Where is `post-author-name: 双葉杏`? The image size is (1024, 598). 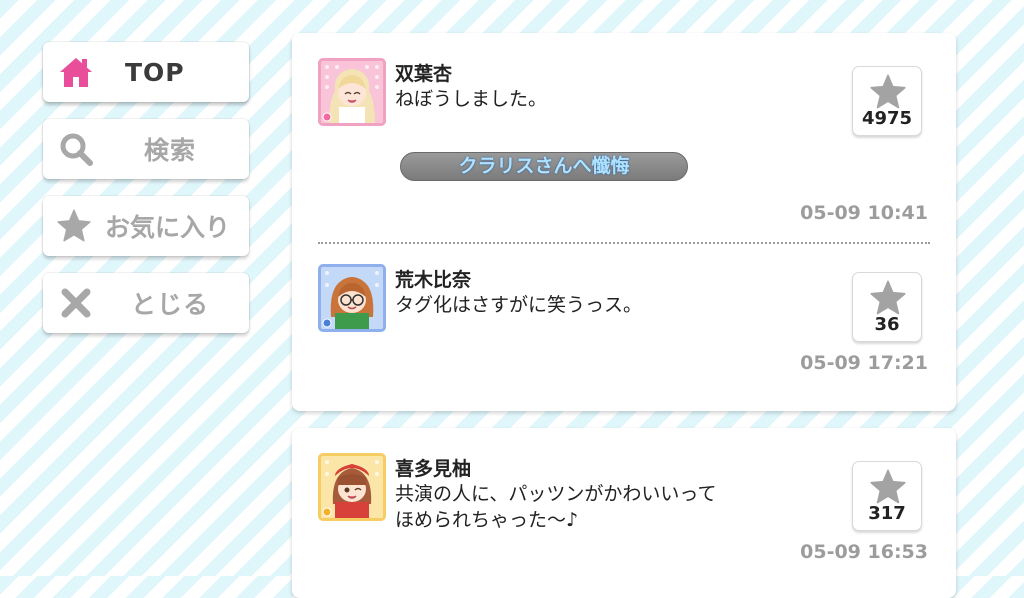
post-author-name: 双葉杏 is located at coordinates (424, 74).